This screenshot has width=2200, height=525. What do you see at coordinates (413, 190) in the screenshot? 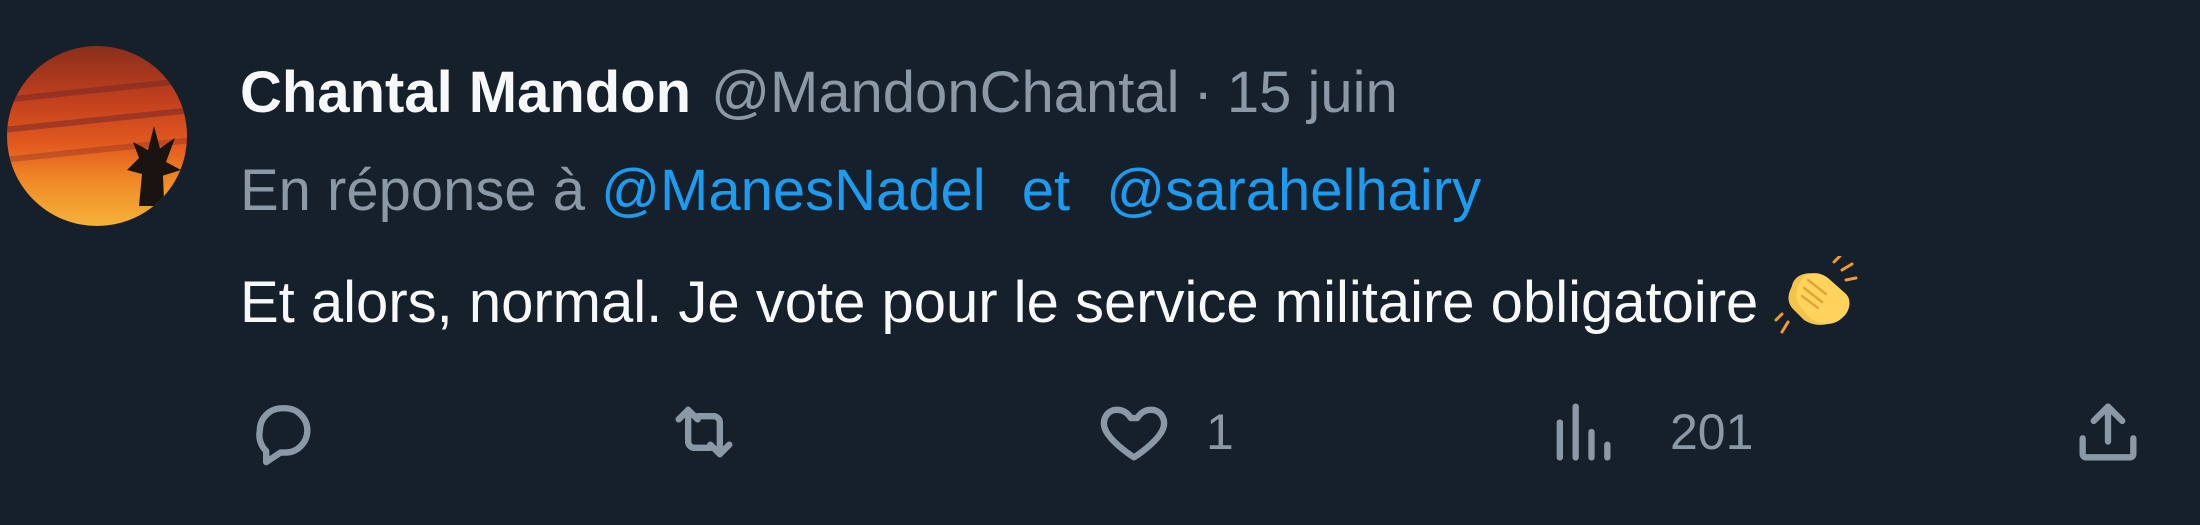
I see `reply-prefix: En réponse à` at bounding box center [413, 190].